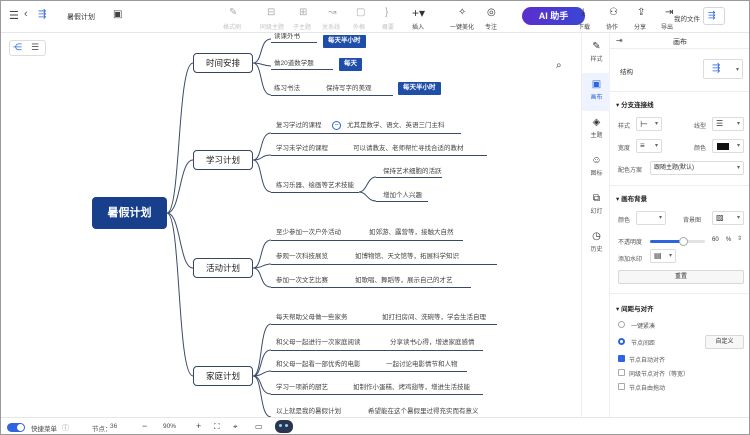  What do you see at coordinates (359, 26) in the screenshot?
I see `frame-label: 外框` at bounding box center [359, 26].